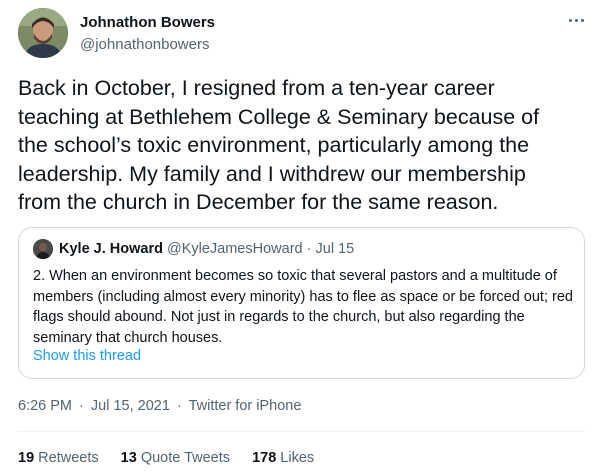 The image size is (604, 475). I want to click on likes-label: Likes, so click(297, 458).